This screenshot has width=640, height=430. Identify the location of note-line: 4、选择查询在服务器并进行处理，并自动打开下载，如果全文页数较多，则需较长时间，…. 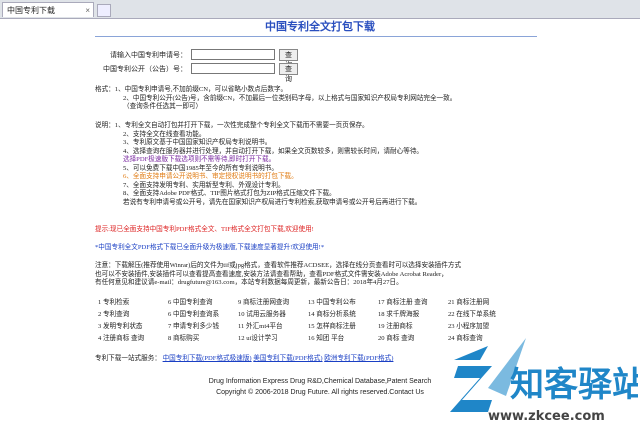
(273, 151).